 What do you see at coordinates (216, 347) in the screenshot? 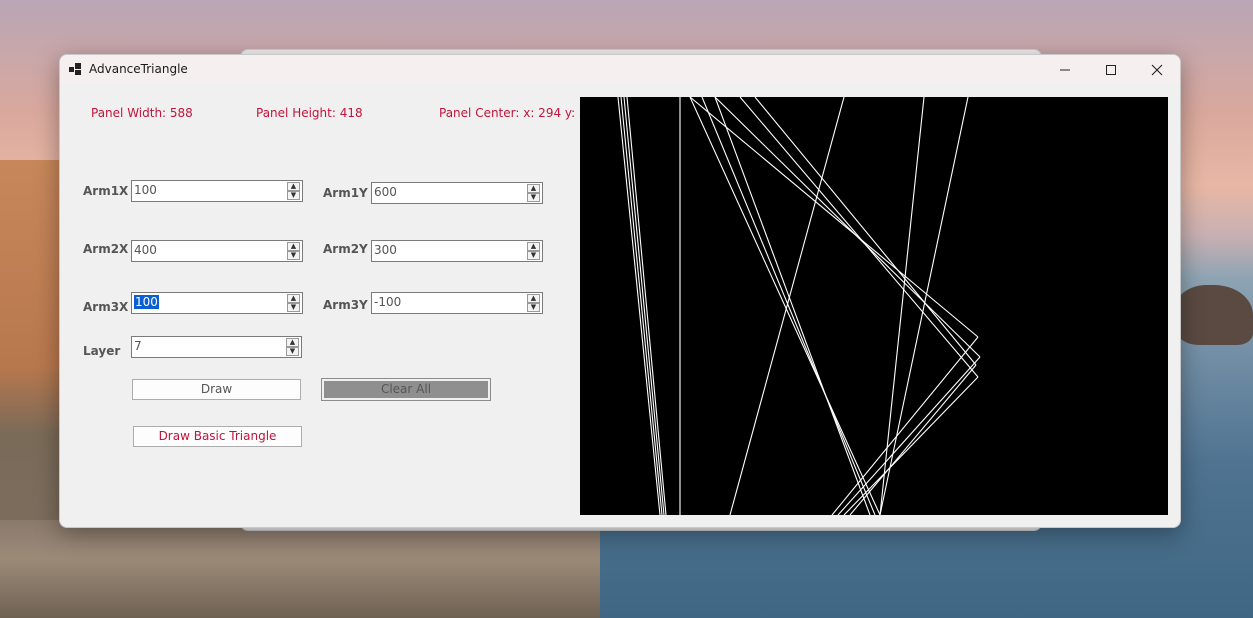
I see `layer-input: 7 ▲ ▼` at bounding box center [216, 347].